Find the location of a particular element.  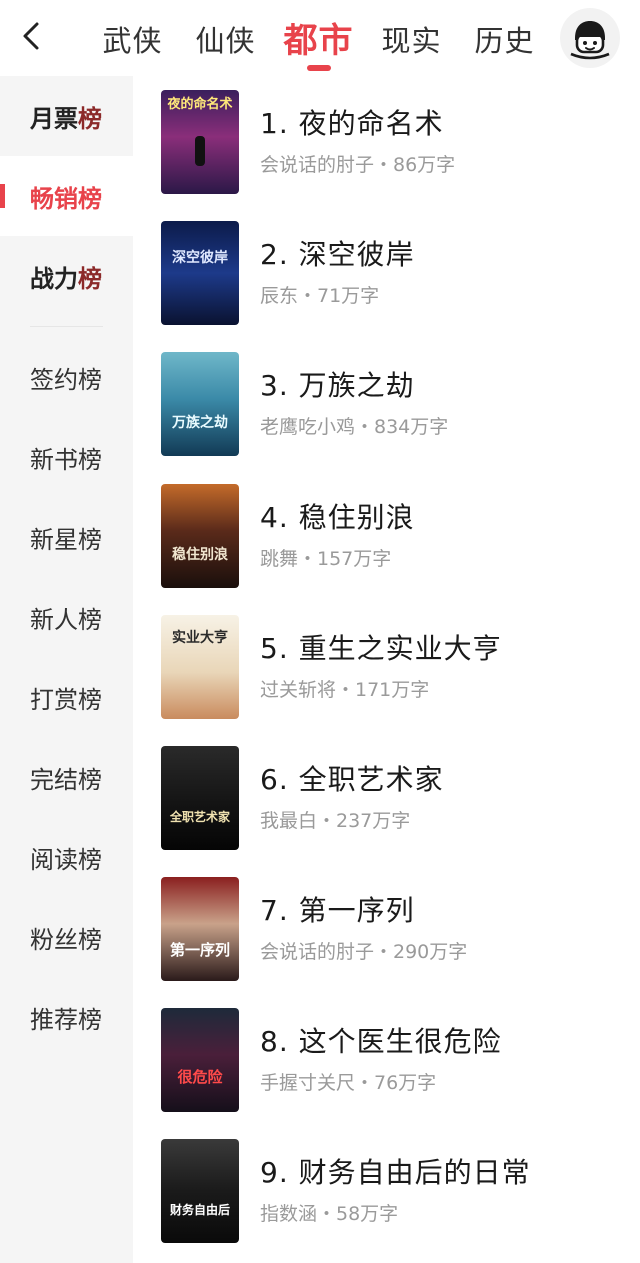

chevron-left-icon is located at coordinates (31, 36).